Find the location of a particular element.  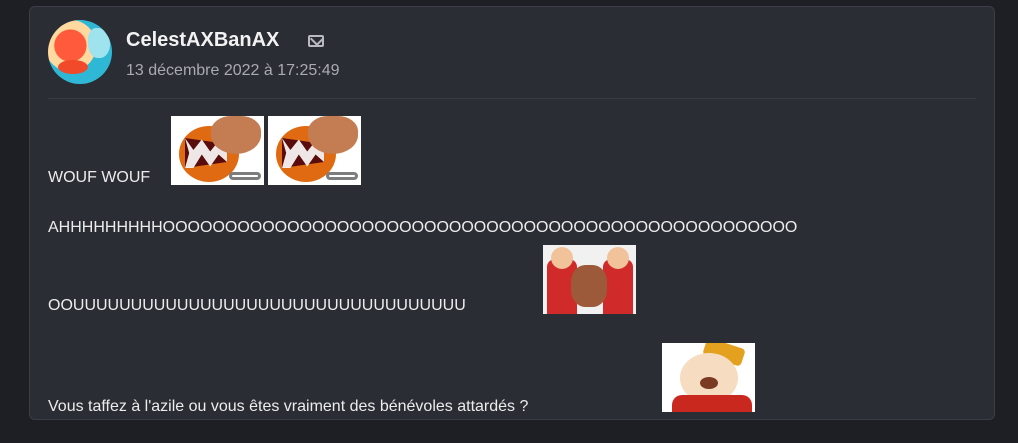

message-line: OOUUUUUUUUUUUUUUUUUUUUUUUUUUUUUUUUUU is located at coordinates (257, 305).